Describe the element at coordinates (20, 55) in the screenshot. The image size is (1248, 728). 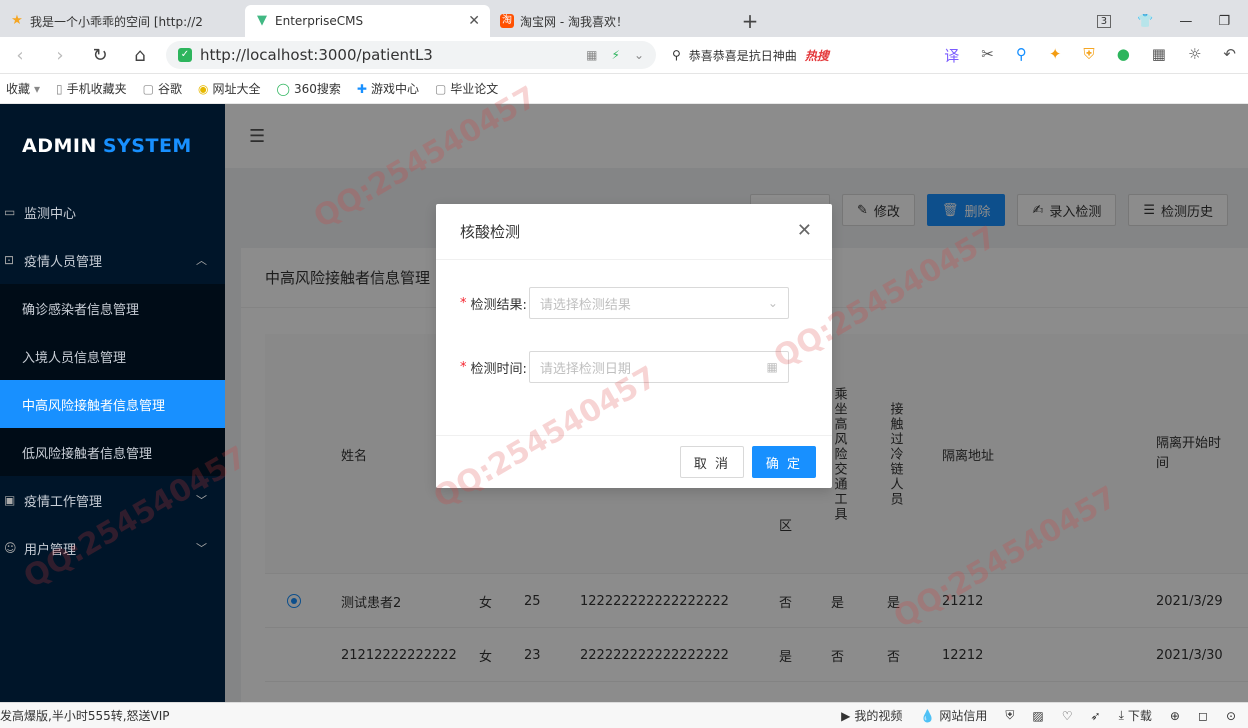
I see `back-icon: ‹` at that location.